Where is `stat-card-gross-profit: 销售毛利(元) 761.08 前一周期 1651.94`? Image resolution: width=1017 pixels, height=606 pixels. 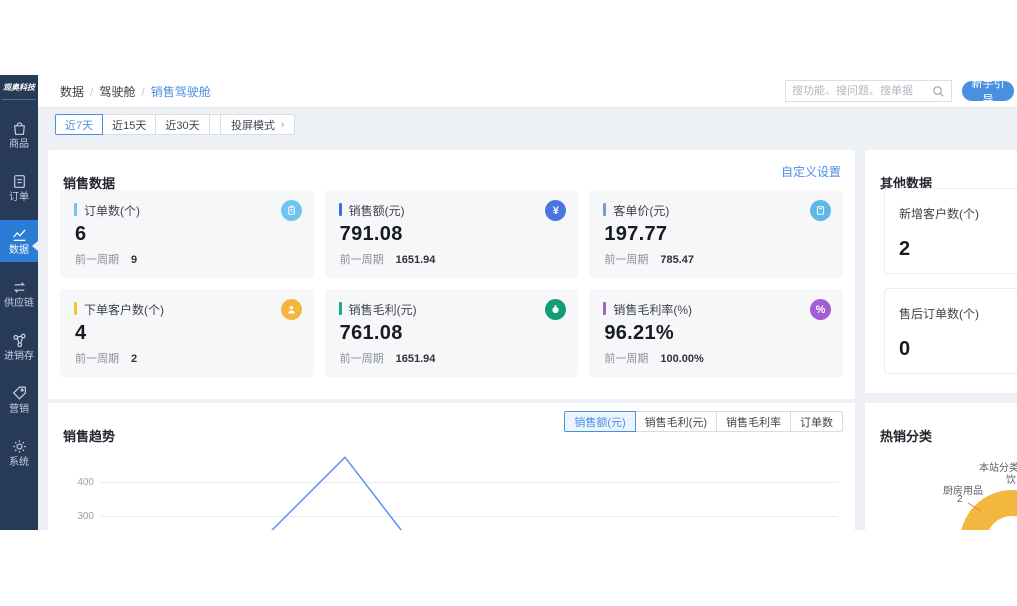
stat-card-gross-profit: 销售毛利(元) 761.08 前一周期 1651.94 is located at coordinates (451, 333).